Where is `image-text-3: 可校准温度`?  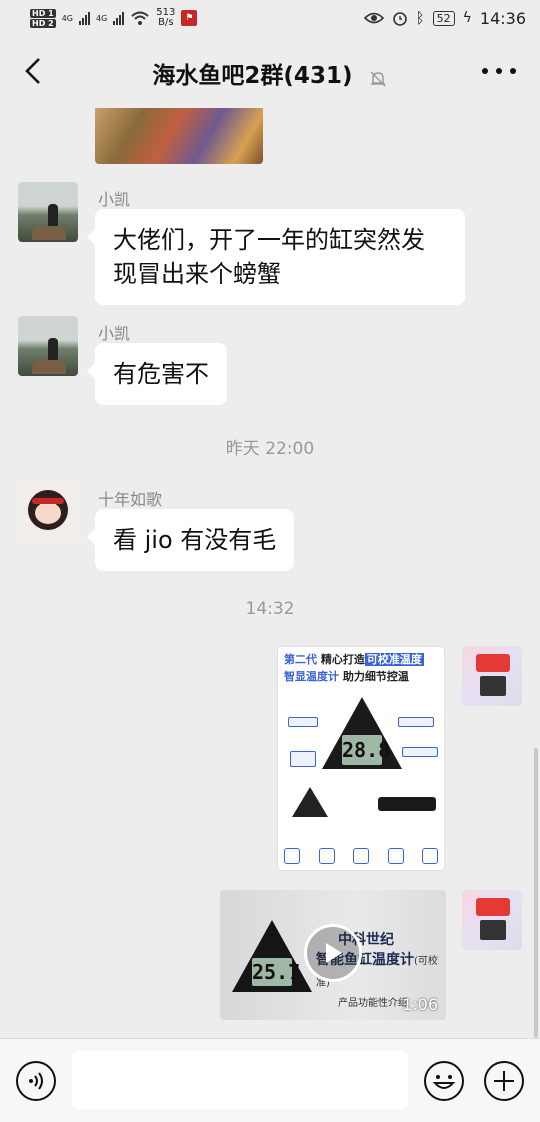 image-text-3: 可校准温度 is located at coordinates (394, 659).